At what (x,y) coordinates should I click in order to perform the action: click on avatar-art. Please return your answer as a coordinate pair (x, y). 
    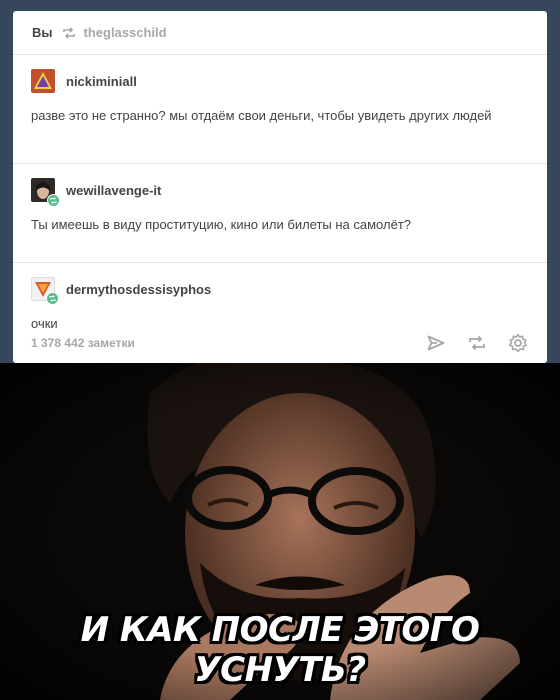
    Looking at the image, I should click on (43, 80).